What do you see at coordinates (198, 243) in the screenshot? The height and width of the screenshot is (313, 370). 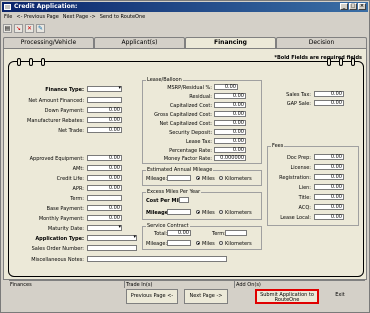 I see `service-miles-radio` at bounding box center [198, 243].